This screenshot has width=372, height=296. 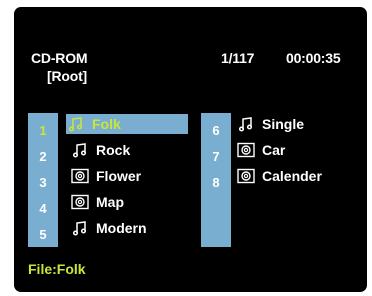 What do you see at coordinates (121, 228) in the screenshot?
I see `list-item-label: Modern` at bounding box center [121, 228].